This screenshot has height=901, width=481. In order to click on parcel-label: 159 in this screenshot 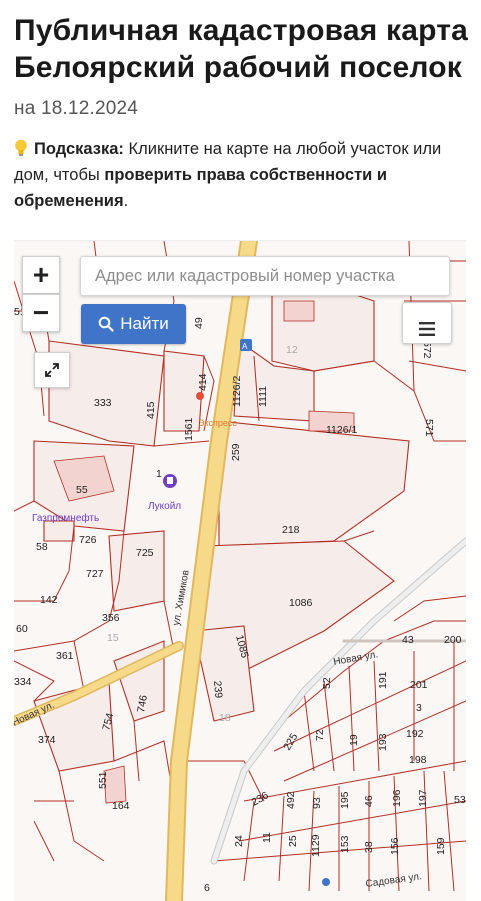, I will do `click(441, 846)`.